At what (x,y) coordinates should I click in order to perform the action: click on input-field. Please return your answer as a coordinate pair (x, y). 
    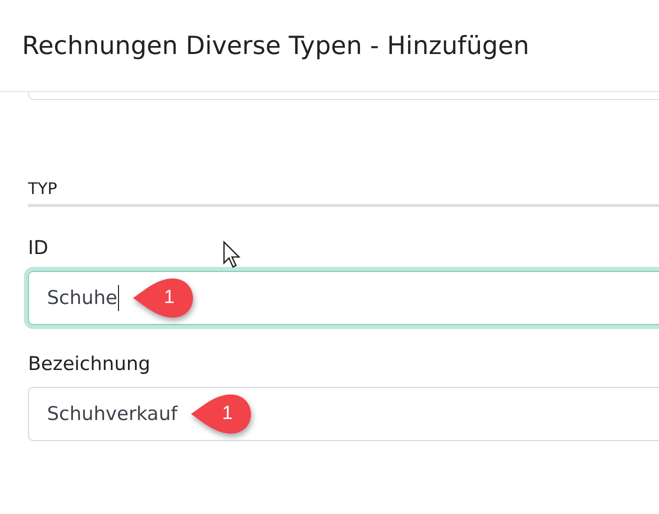
    Looking at the image, I should click on (343, 96).